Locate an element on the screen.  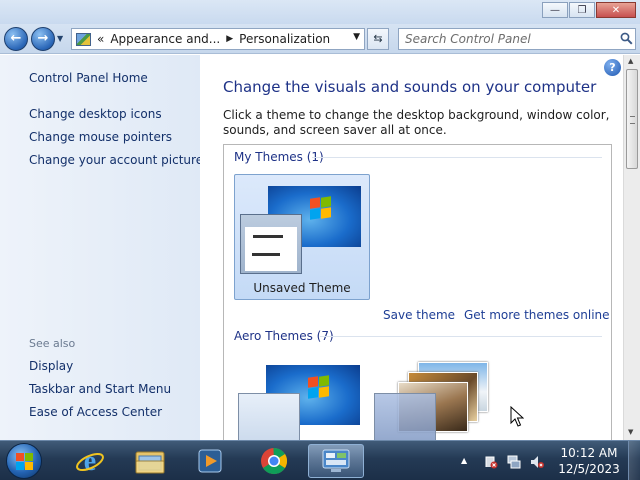
aero-themes-group-title: Aero Themes (7) is located at coordinates (284, 336).